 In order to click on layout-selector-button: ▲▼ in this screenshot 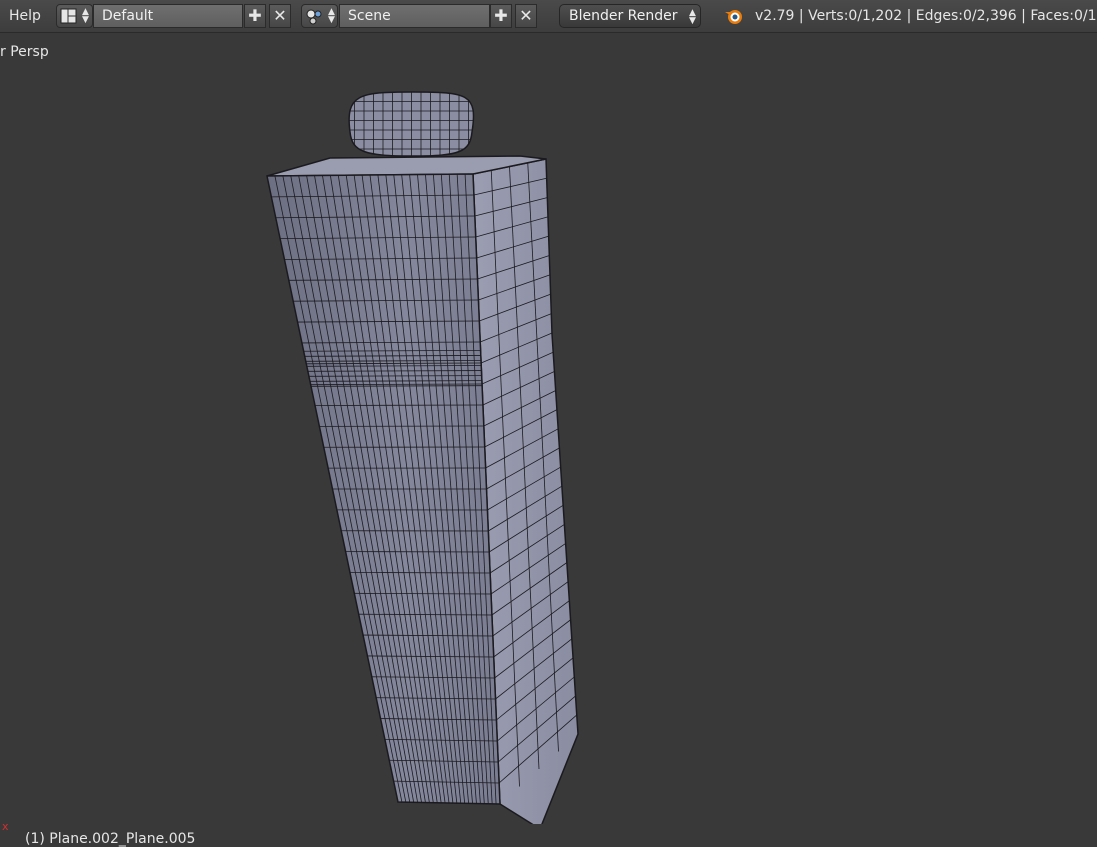, I will do `click(74, 16)`.